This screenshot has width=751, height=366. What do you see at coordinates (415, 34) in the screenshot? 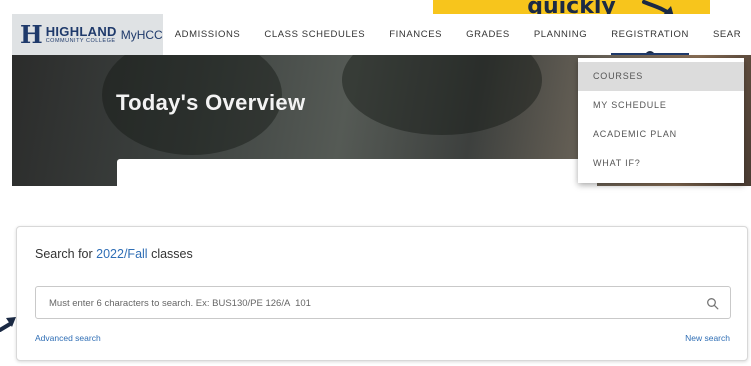
I see `nav-item-finances: FINANCES` at bounding box center [415, 34].